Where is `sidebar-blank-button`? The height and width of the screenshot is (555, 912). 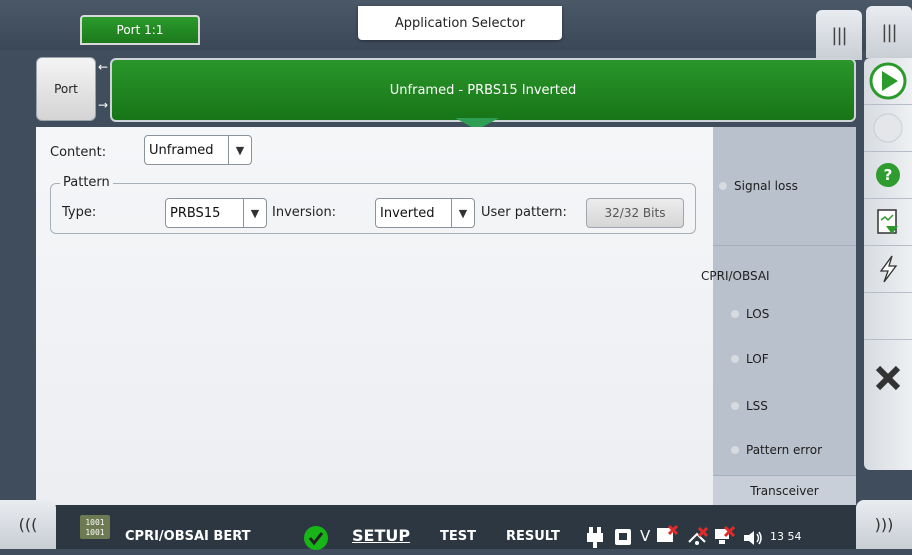
sidebar-blank-button is located at coordinates (888, 316).